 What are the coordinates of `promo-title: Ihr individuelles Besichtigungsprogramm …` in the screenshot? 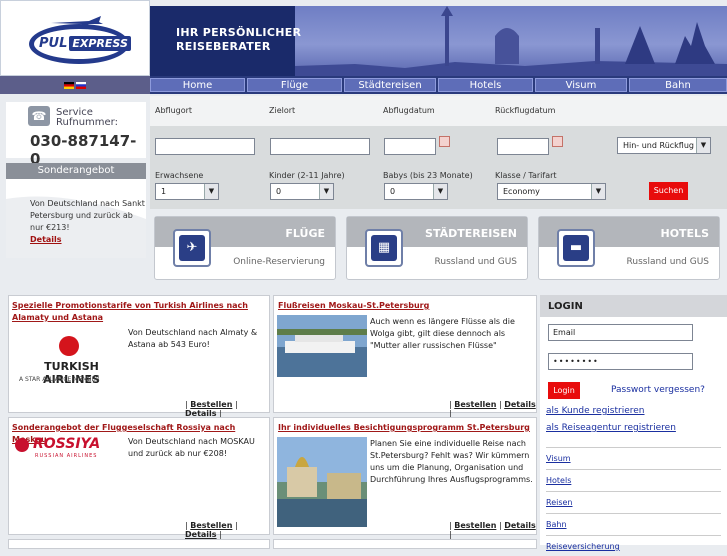 It's located at (404, 428).